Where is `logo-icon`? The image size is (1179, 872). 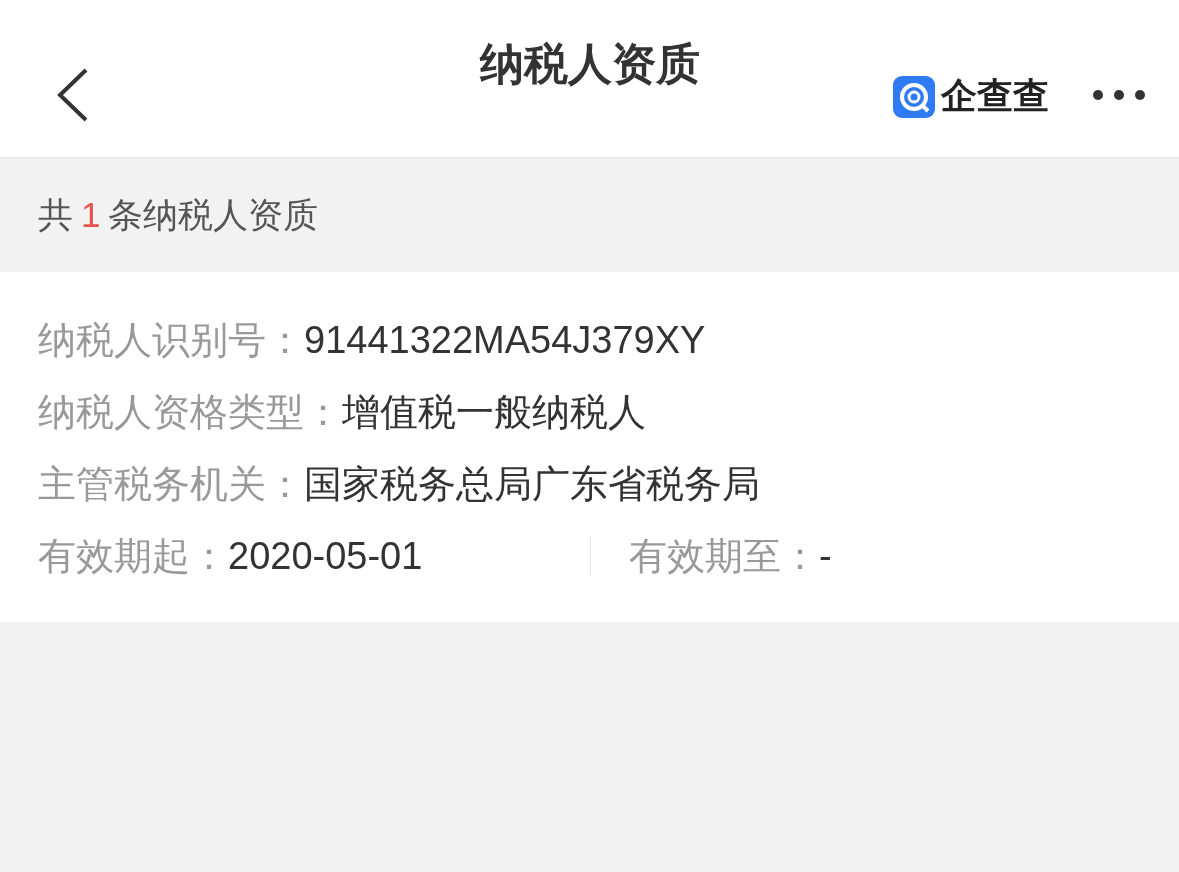
logo-icon is located at coordinates (914, 96).